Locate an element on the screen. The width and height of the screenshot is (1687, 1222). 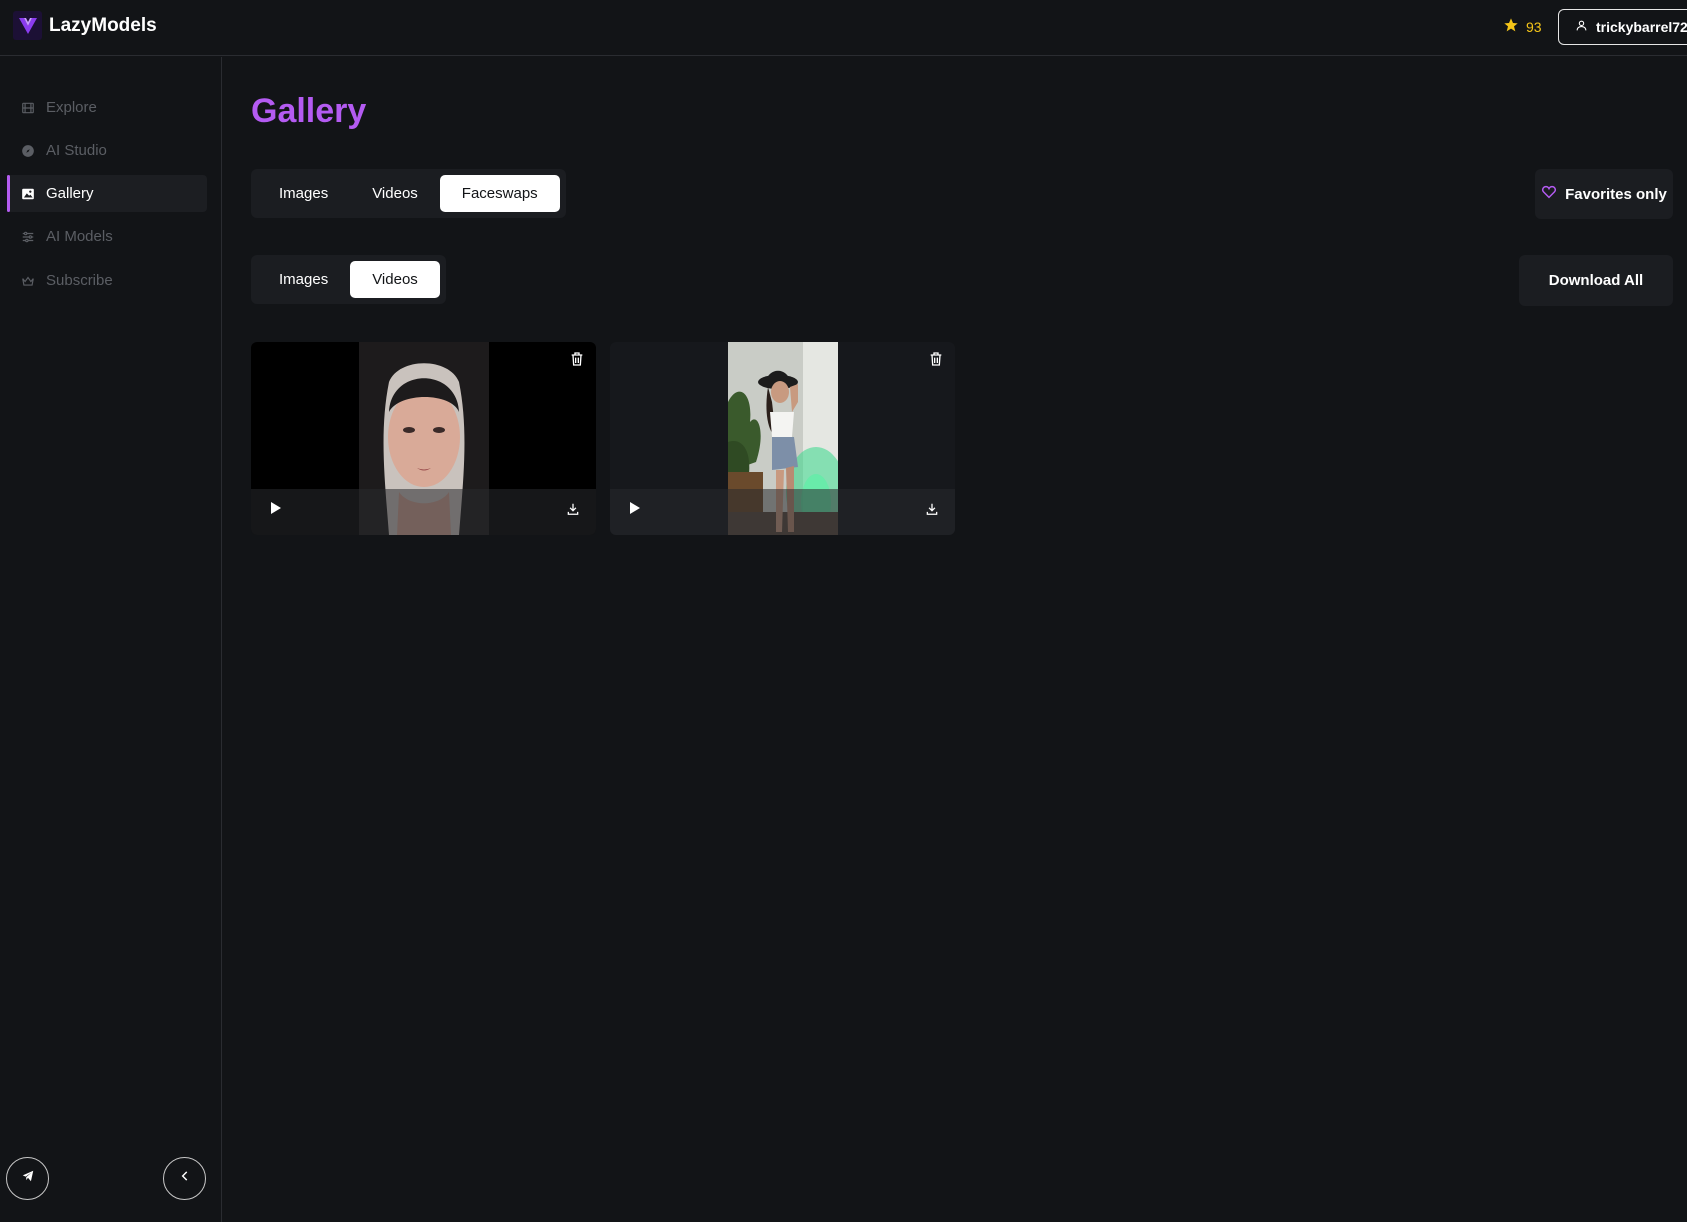
collapse-sidebar-button is located at coordinates (184, 1178).